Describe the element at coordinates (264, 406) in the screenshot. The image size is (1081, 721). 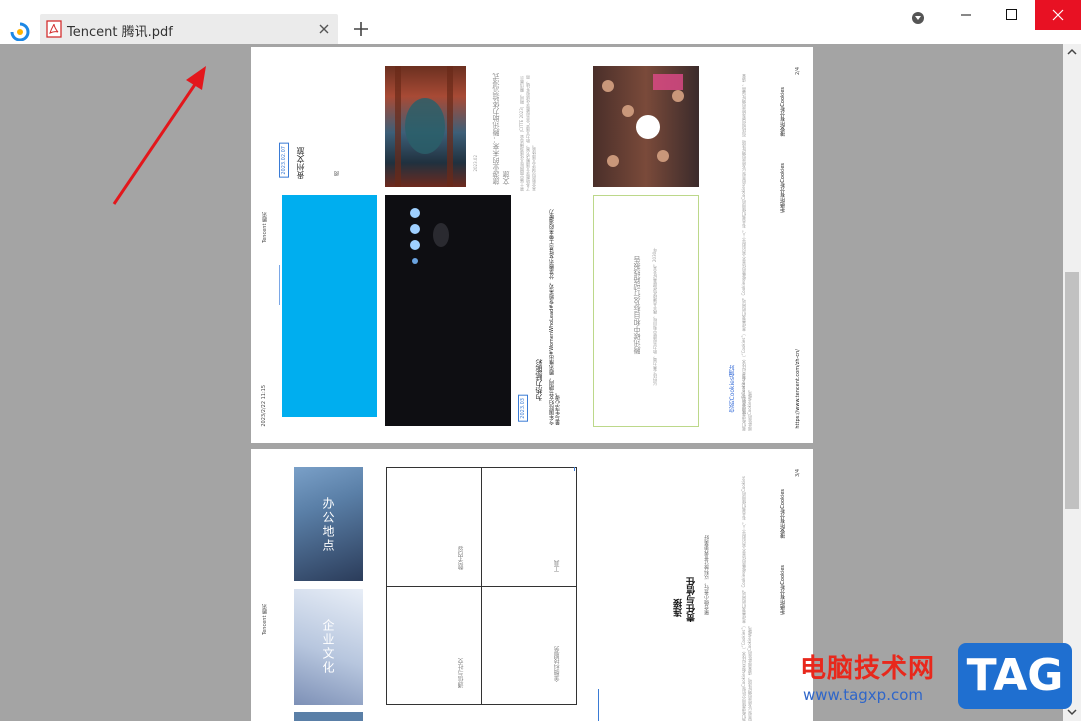
I see `date-footer: 2023/2/22 11:15` at that location.